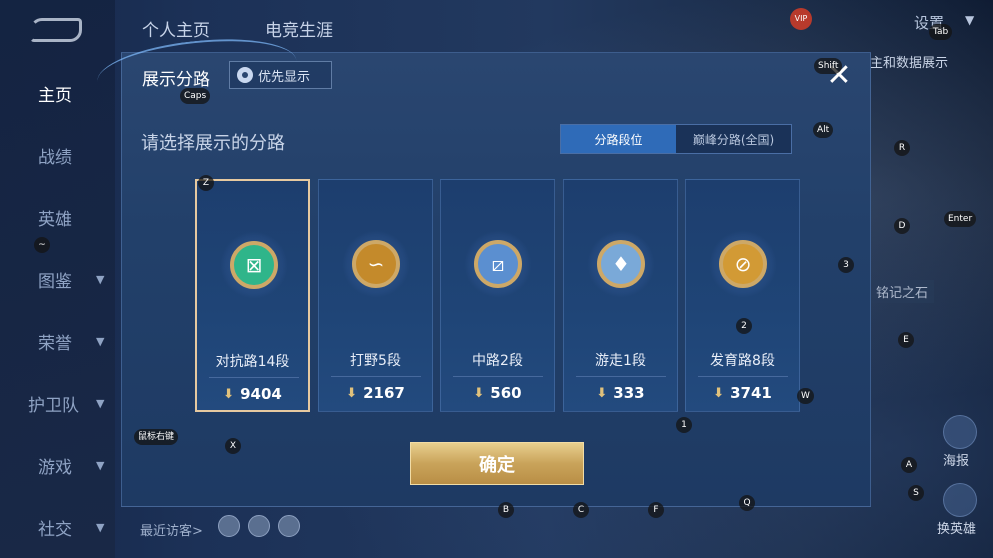 The width and height of the screenshot is (993, 558). I want to click on memory-stone-label: 铭记之石, so click(902, 291).